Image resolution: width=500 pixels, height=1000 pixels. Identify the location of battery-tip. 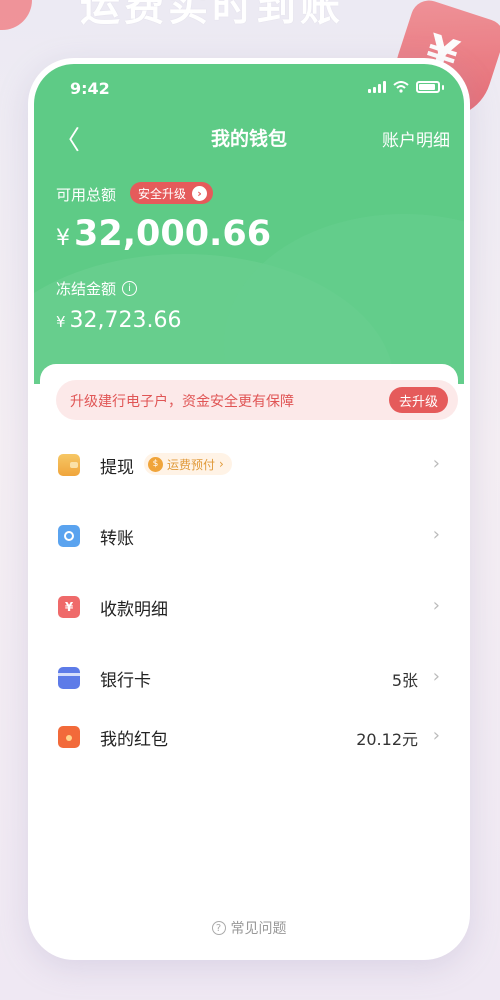
(443, 87).